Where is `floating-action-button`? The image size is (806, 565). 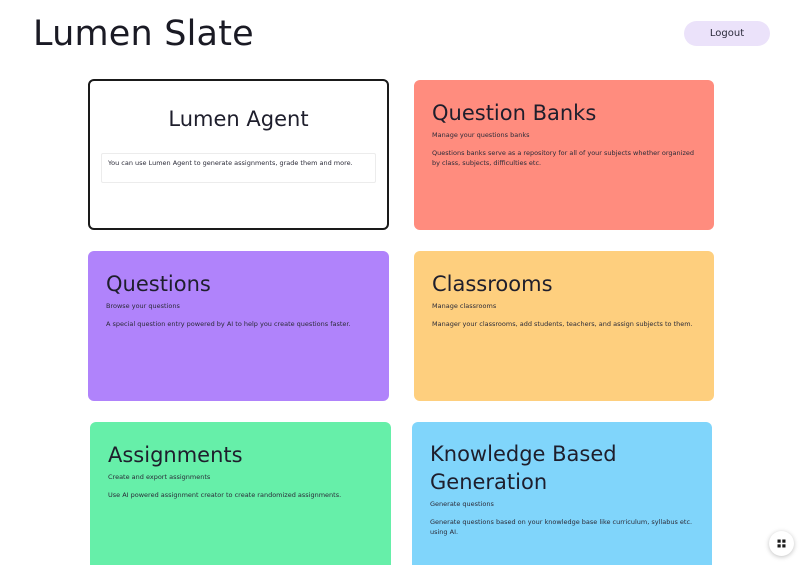 floating-action-button is located at coordinates (781, 543).